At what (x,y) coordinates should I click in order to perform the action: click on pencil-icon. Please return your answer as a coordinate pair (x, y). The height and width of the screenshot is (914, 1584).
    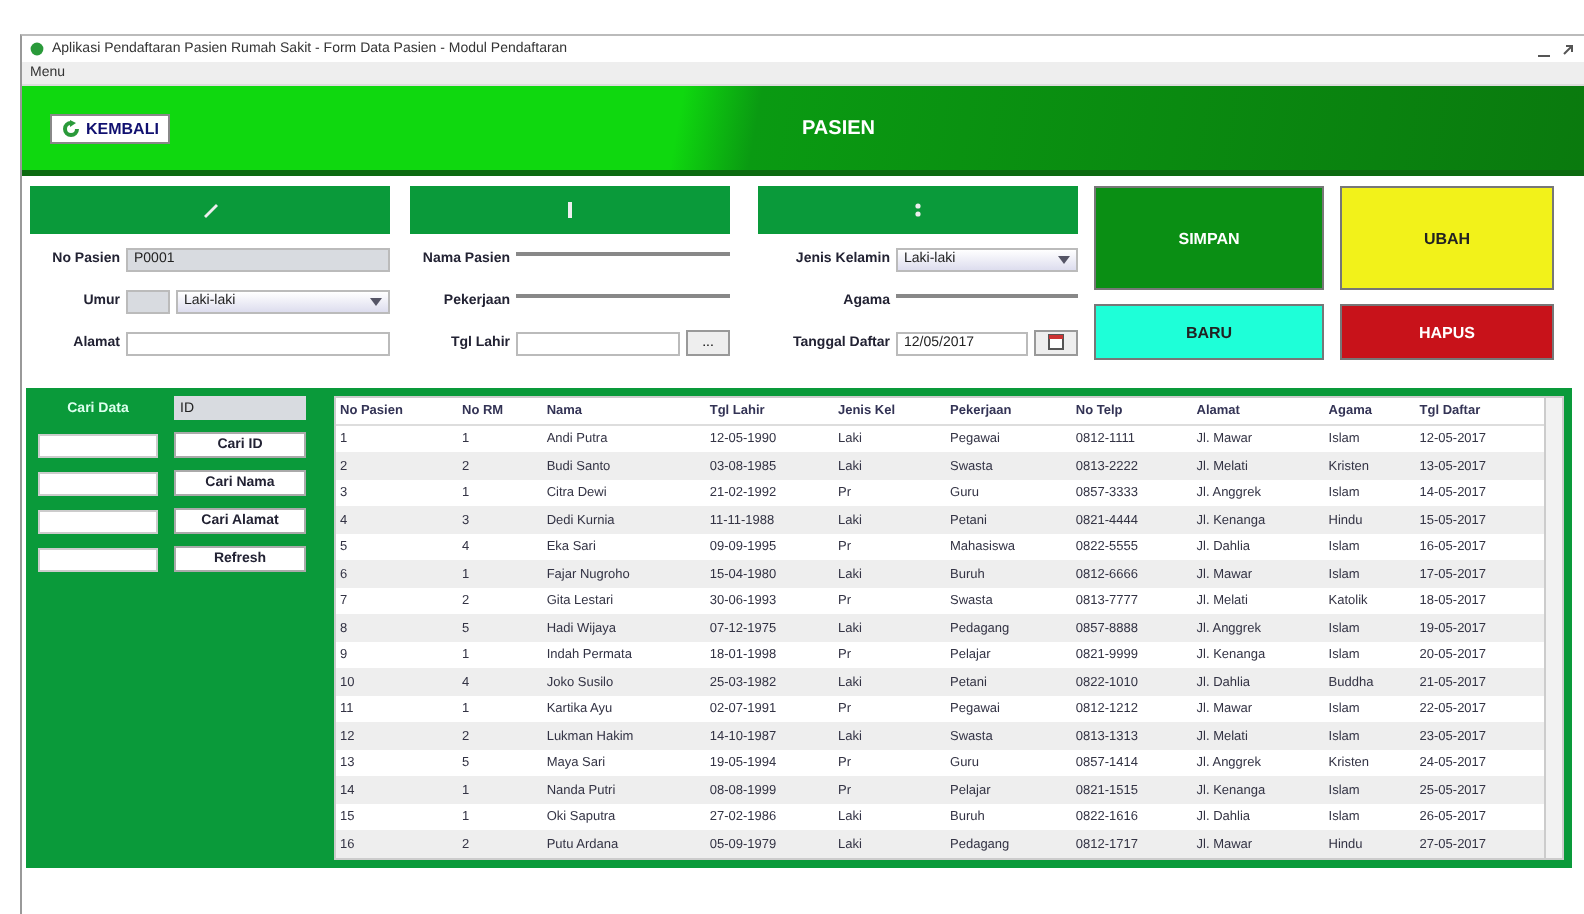
    Looking at the image, I should click on (210, 210).